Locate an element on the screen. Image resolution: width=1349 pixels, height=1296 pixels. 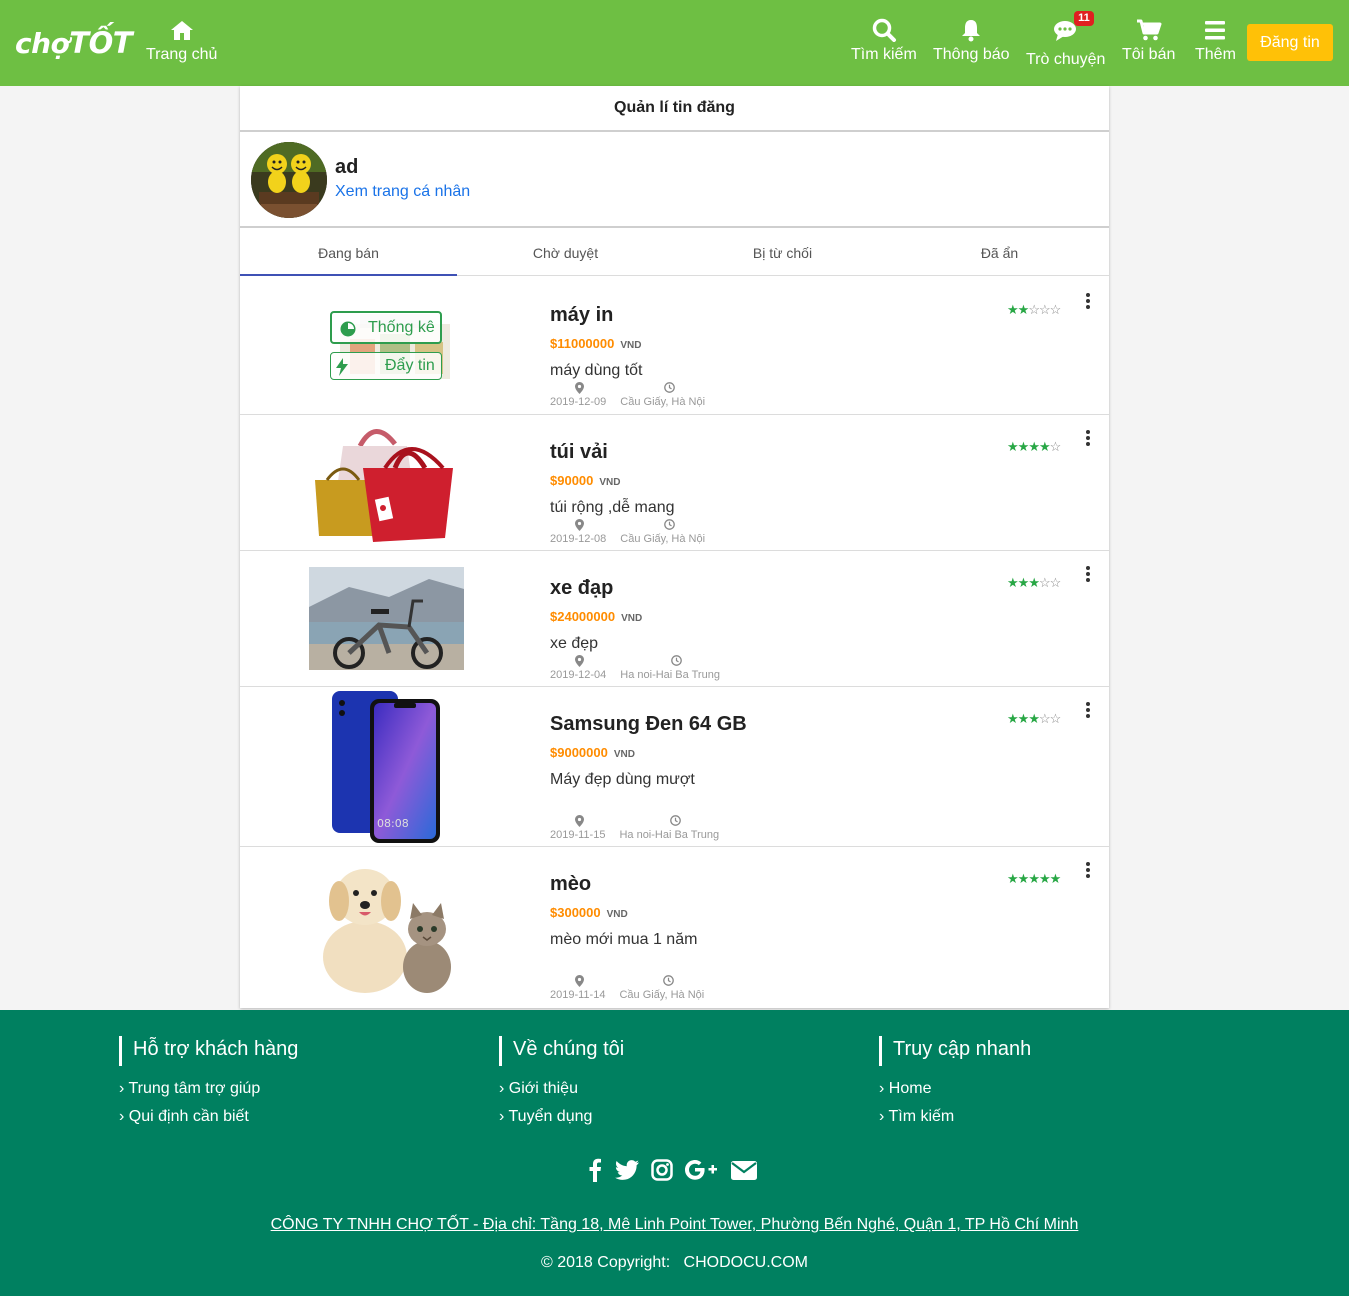
nav-search: Tìm kiếm is located at coordinates (884, 41).